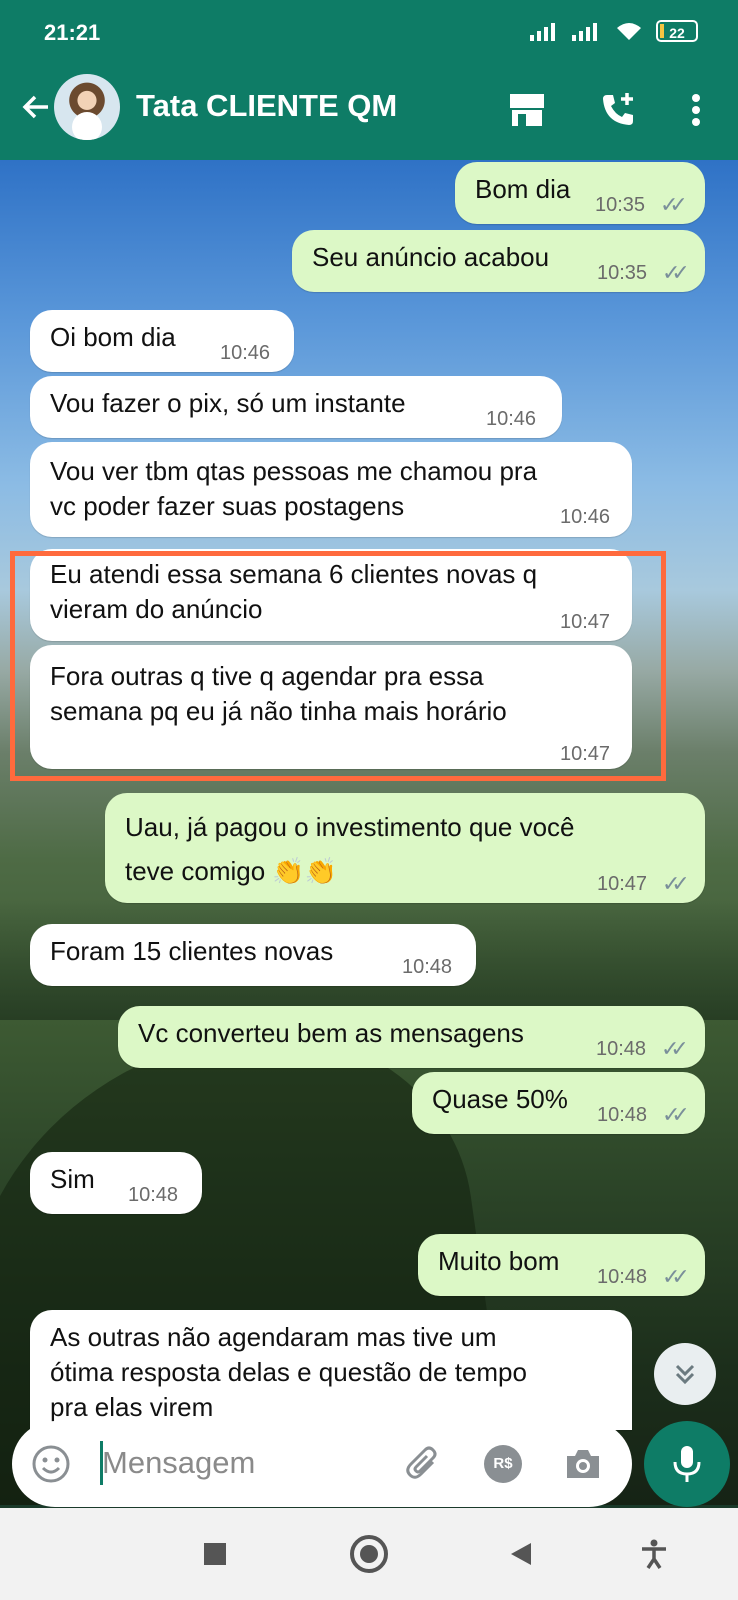 Image resolution: width=738 pixels, height=1600 pixels. I want to click on message-line: Uau, já pagou o investimento que você, so click(350, 827).